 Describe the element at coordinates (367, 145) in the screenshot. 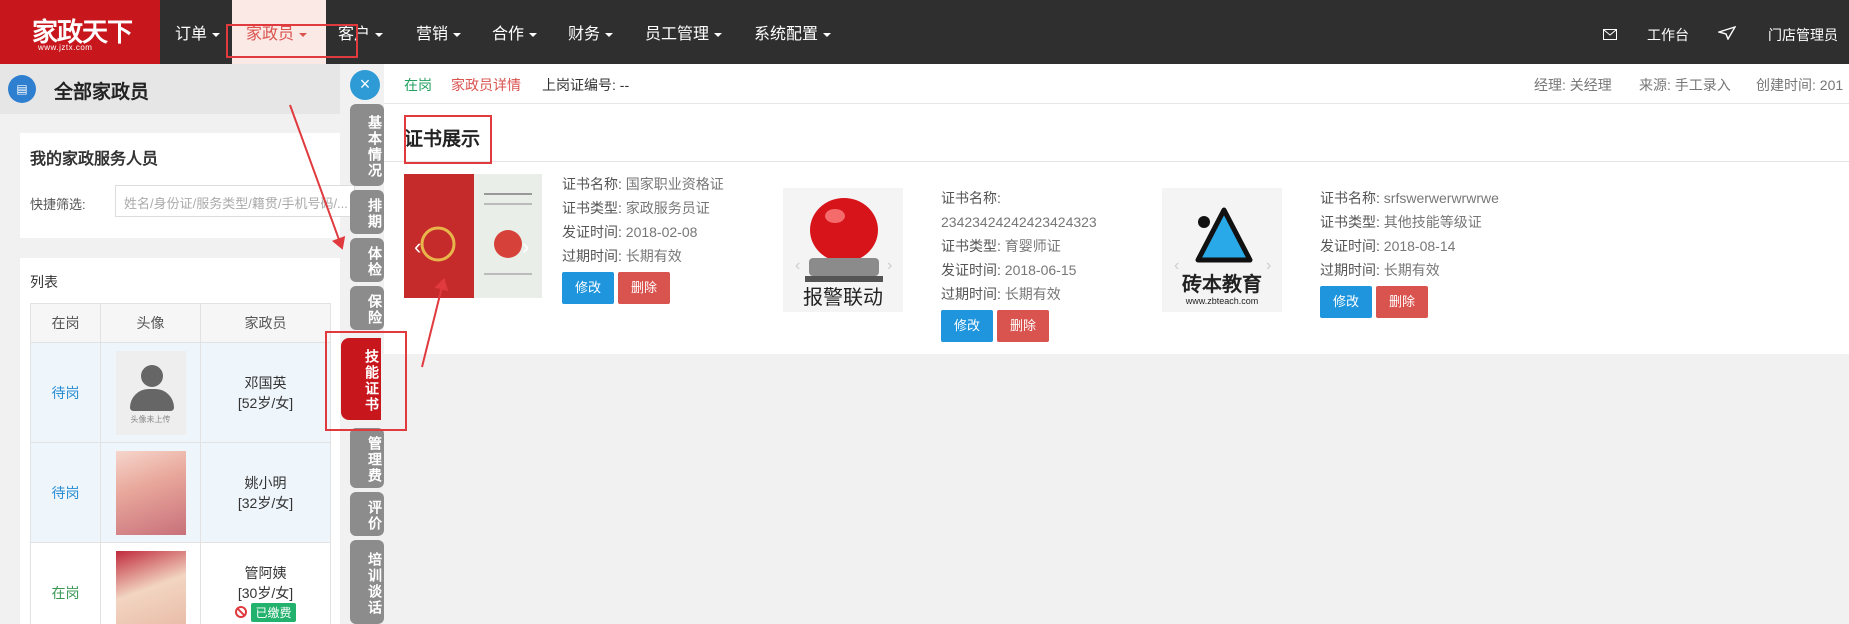

I see `tab-basic-info: 基本情况` at that location.